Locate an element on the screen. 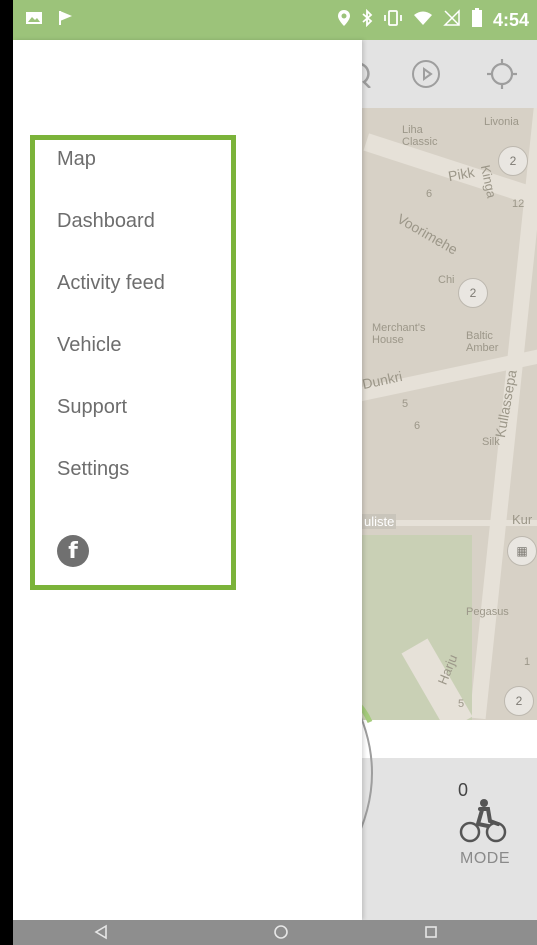 The width and height of the screenshot is (537, 945). map-label: Baltic Amber is located at coordinates (482, 342).